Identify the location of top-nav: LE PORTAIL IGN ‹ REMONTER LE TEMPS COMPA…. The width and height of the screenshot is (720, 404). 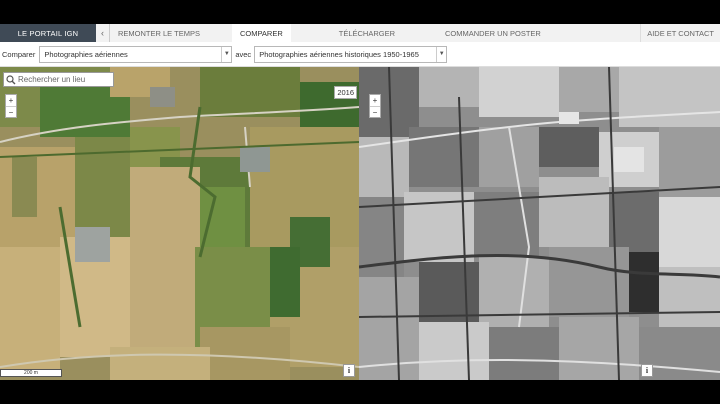
(360, 33).